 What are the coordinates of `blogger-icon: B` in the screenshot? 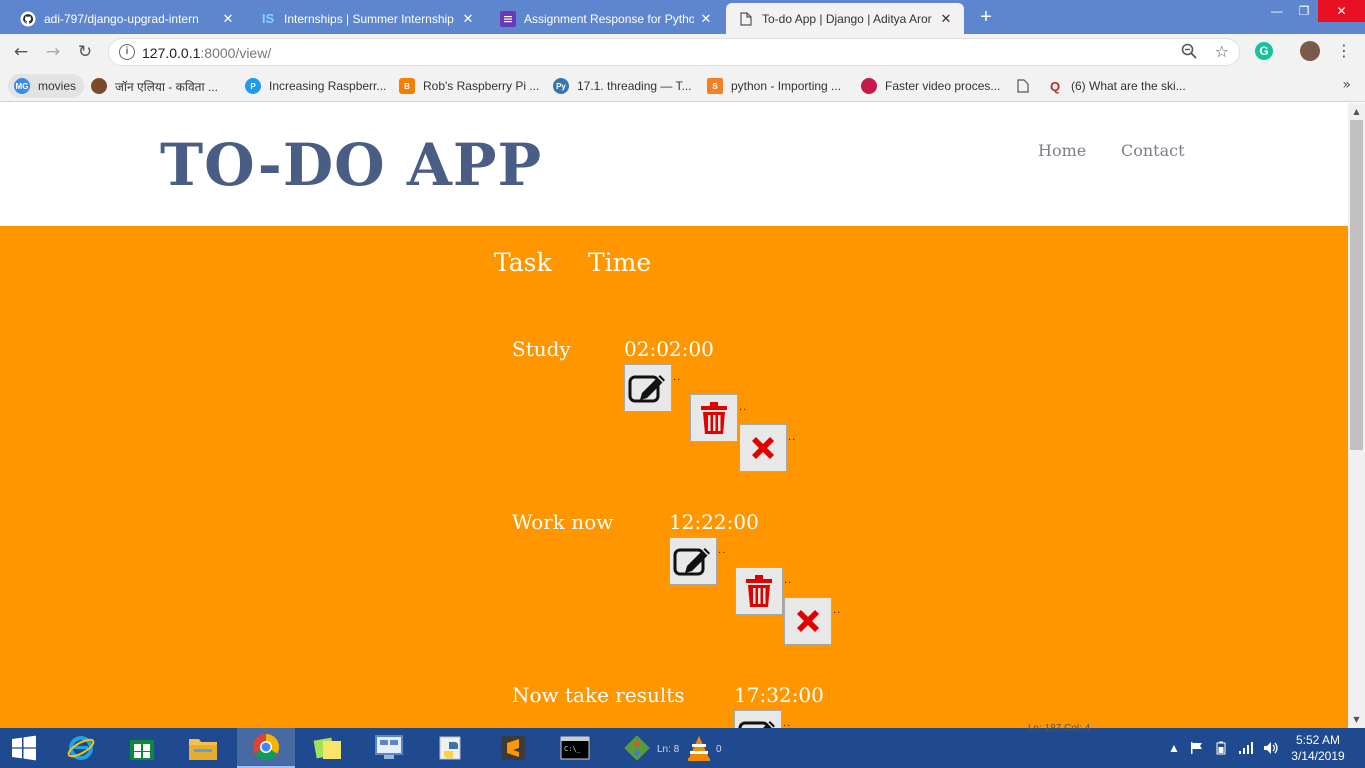 It's located at (407, 86).